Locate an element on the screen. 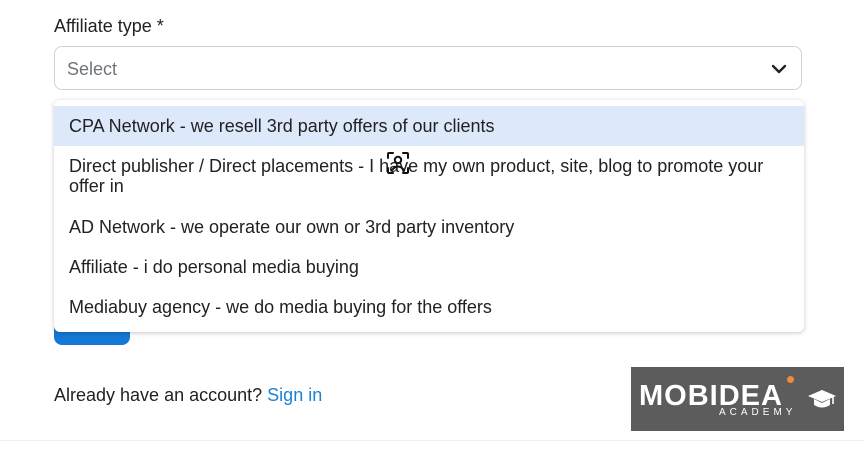  dropdown-option-affiliate: Affiliate - i do personal media buying is located at coordinates (429, 267).